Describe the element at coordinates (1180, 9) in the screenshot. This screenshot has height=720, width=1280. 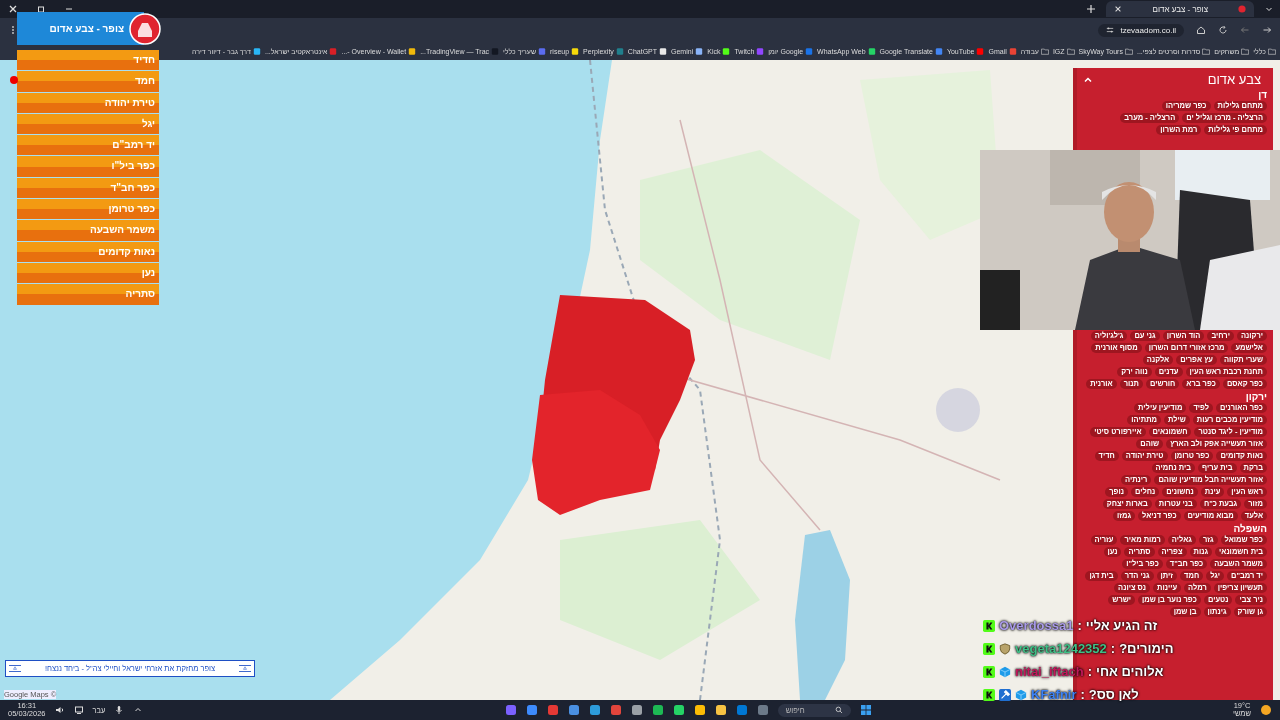
I see `browser-tab: צופר - צבע אדום` at that location.